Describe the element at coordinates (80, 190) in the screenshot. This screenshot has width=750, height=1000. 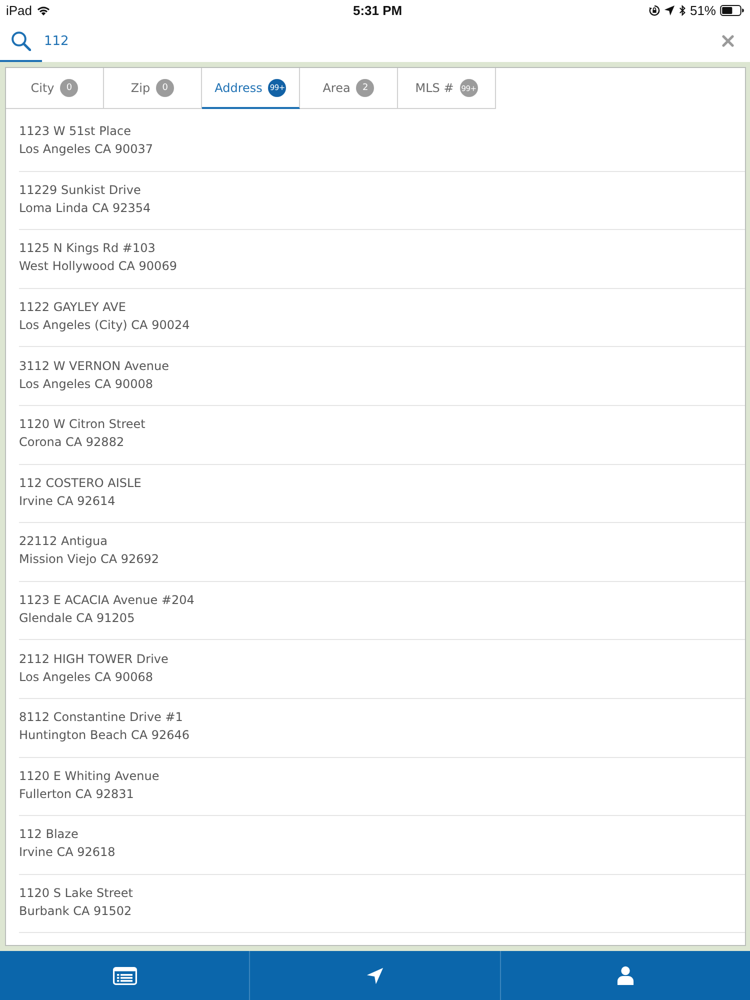
I see `street-address: 11229 Sunkist Drive` at that location.